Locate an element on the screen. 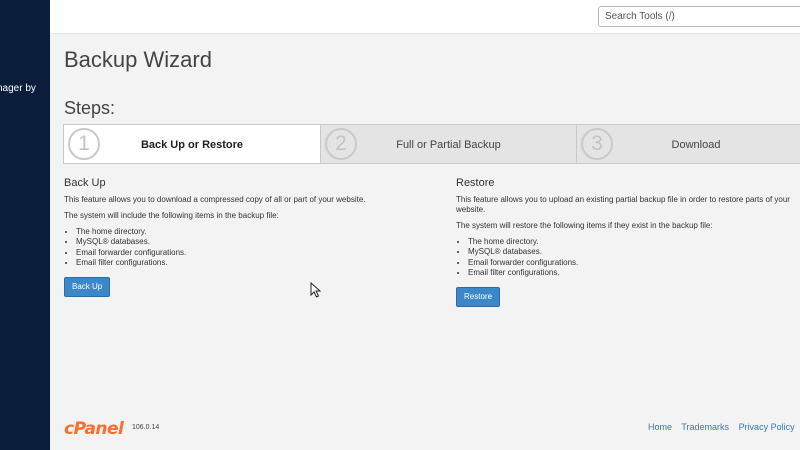 This screenshot has height=450, width=800. step-full-or-partial-backup: Full or Partial Backup 2 is located at coordinates (448, 144).